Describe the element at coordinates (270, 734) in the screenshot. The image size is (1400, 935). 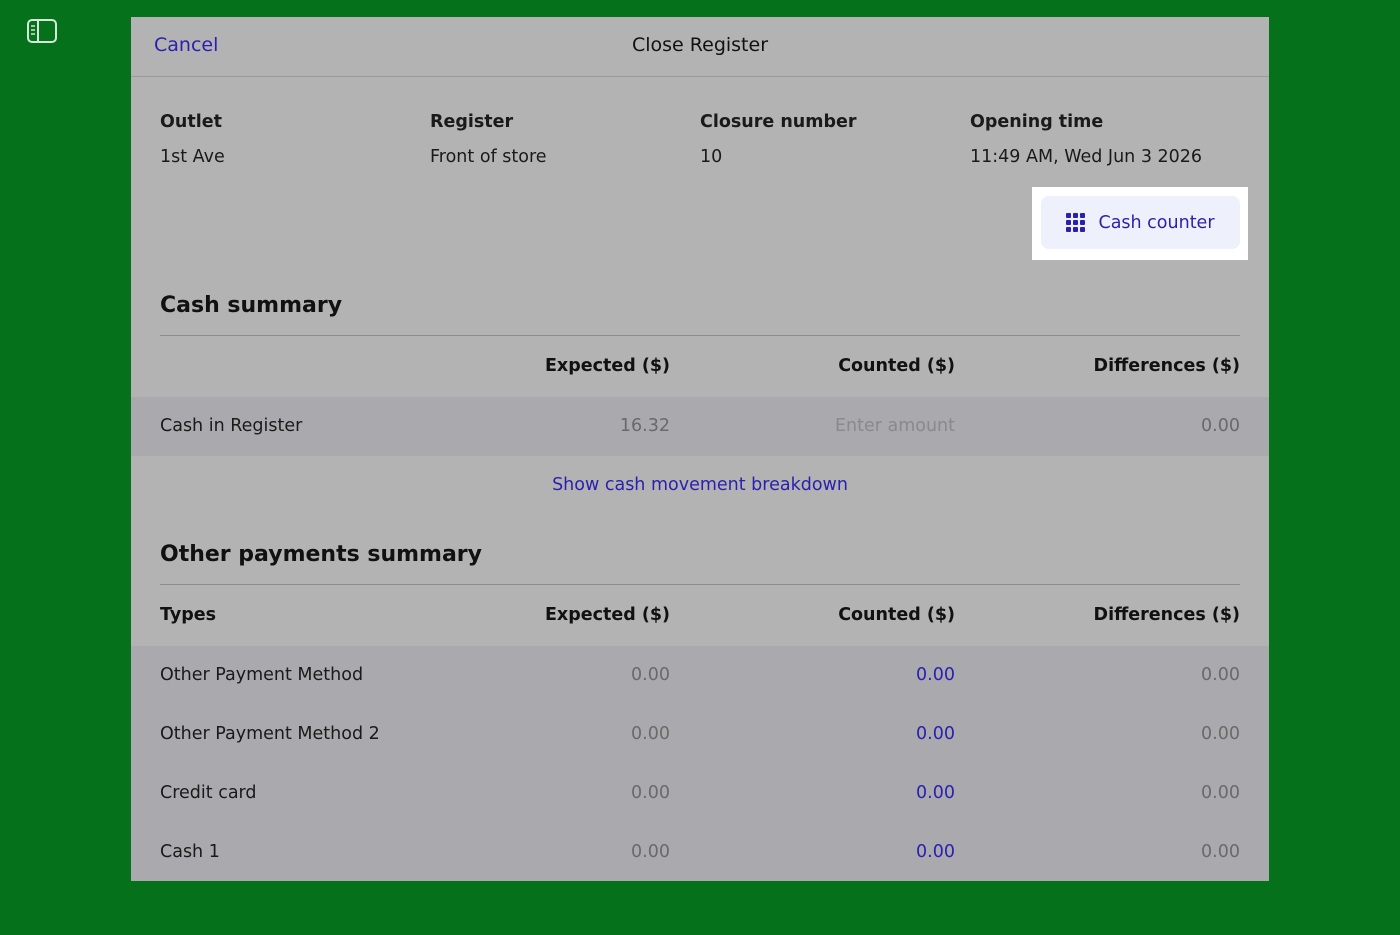
I see `payment-type: Other Payment Method 2` at that location.